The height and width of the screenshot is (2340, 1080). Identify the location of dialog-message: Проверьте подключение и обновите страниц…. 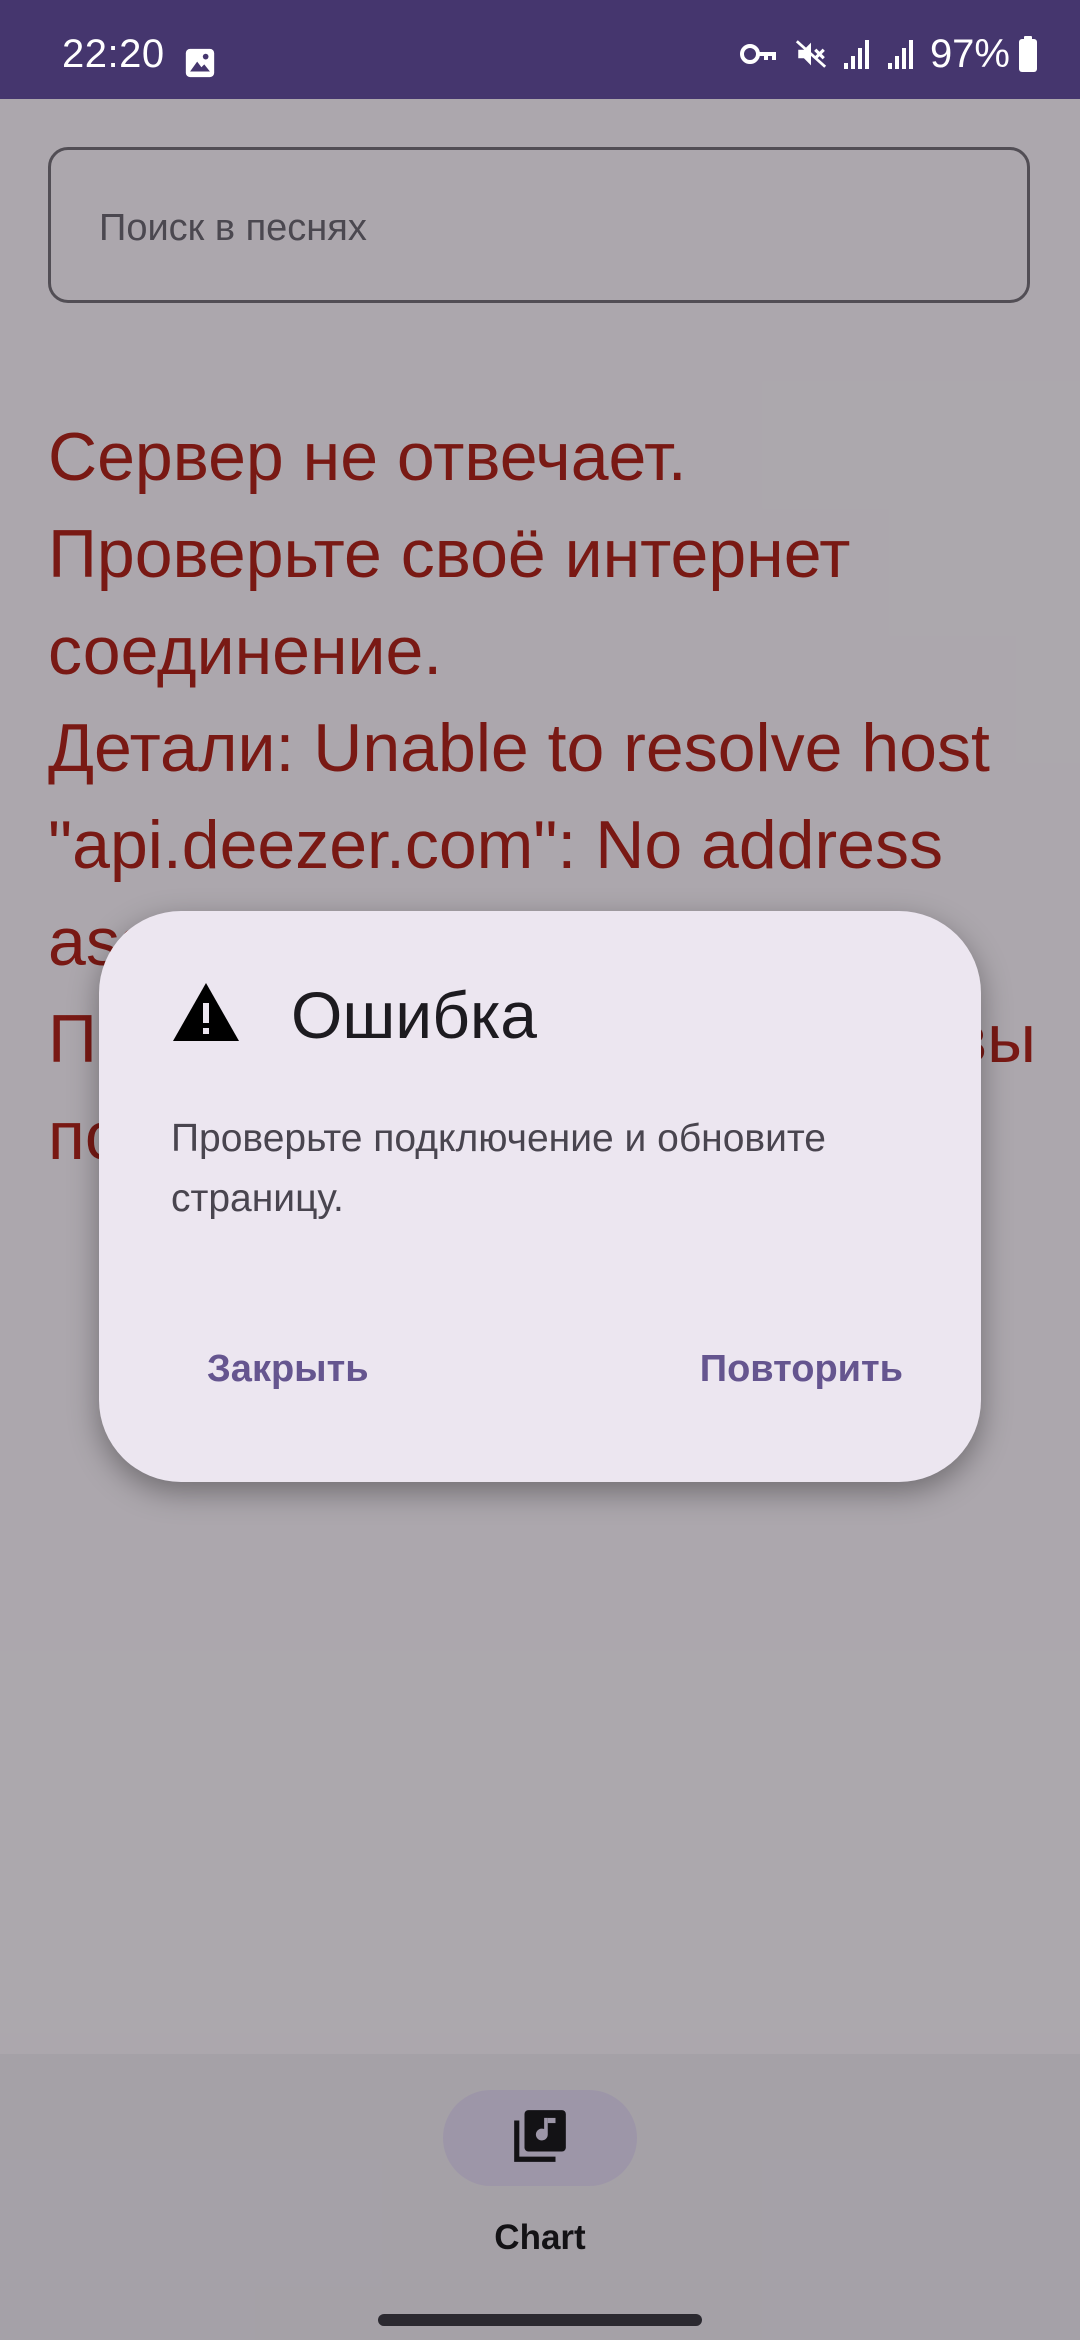
(499, 1168).